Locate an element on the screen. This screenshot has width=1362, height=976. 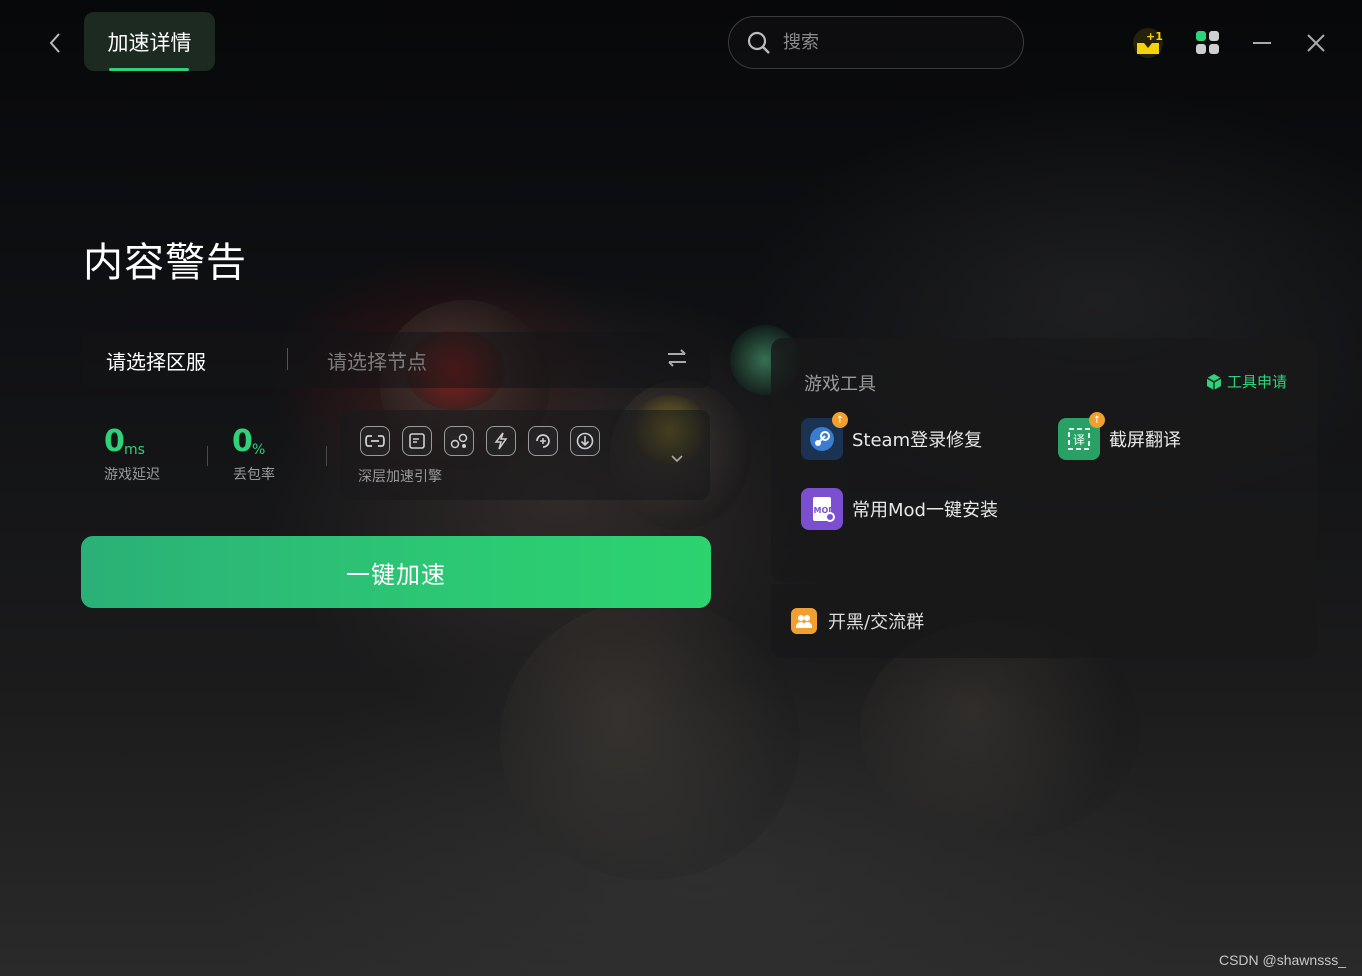
translate-icon: 译 ↑ is located at coordinates (1081, 436).